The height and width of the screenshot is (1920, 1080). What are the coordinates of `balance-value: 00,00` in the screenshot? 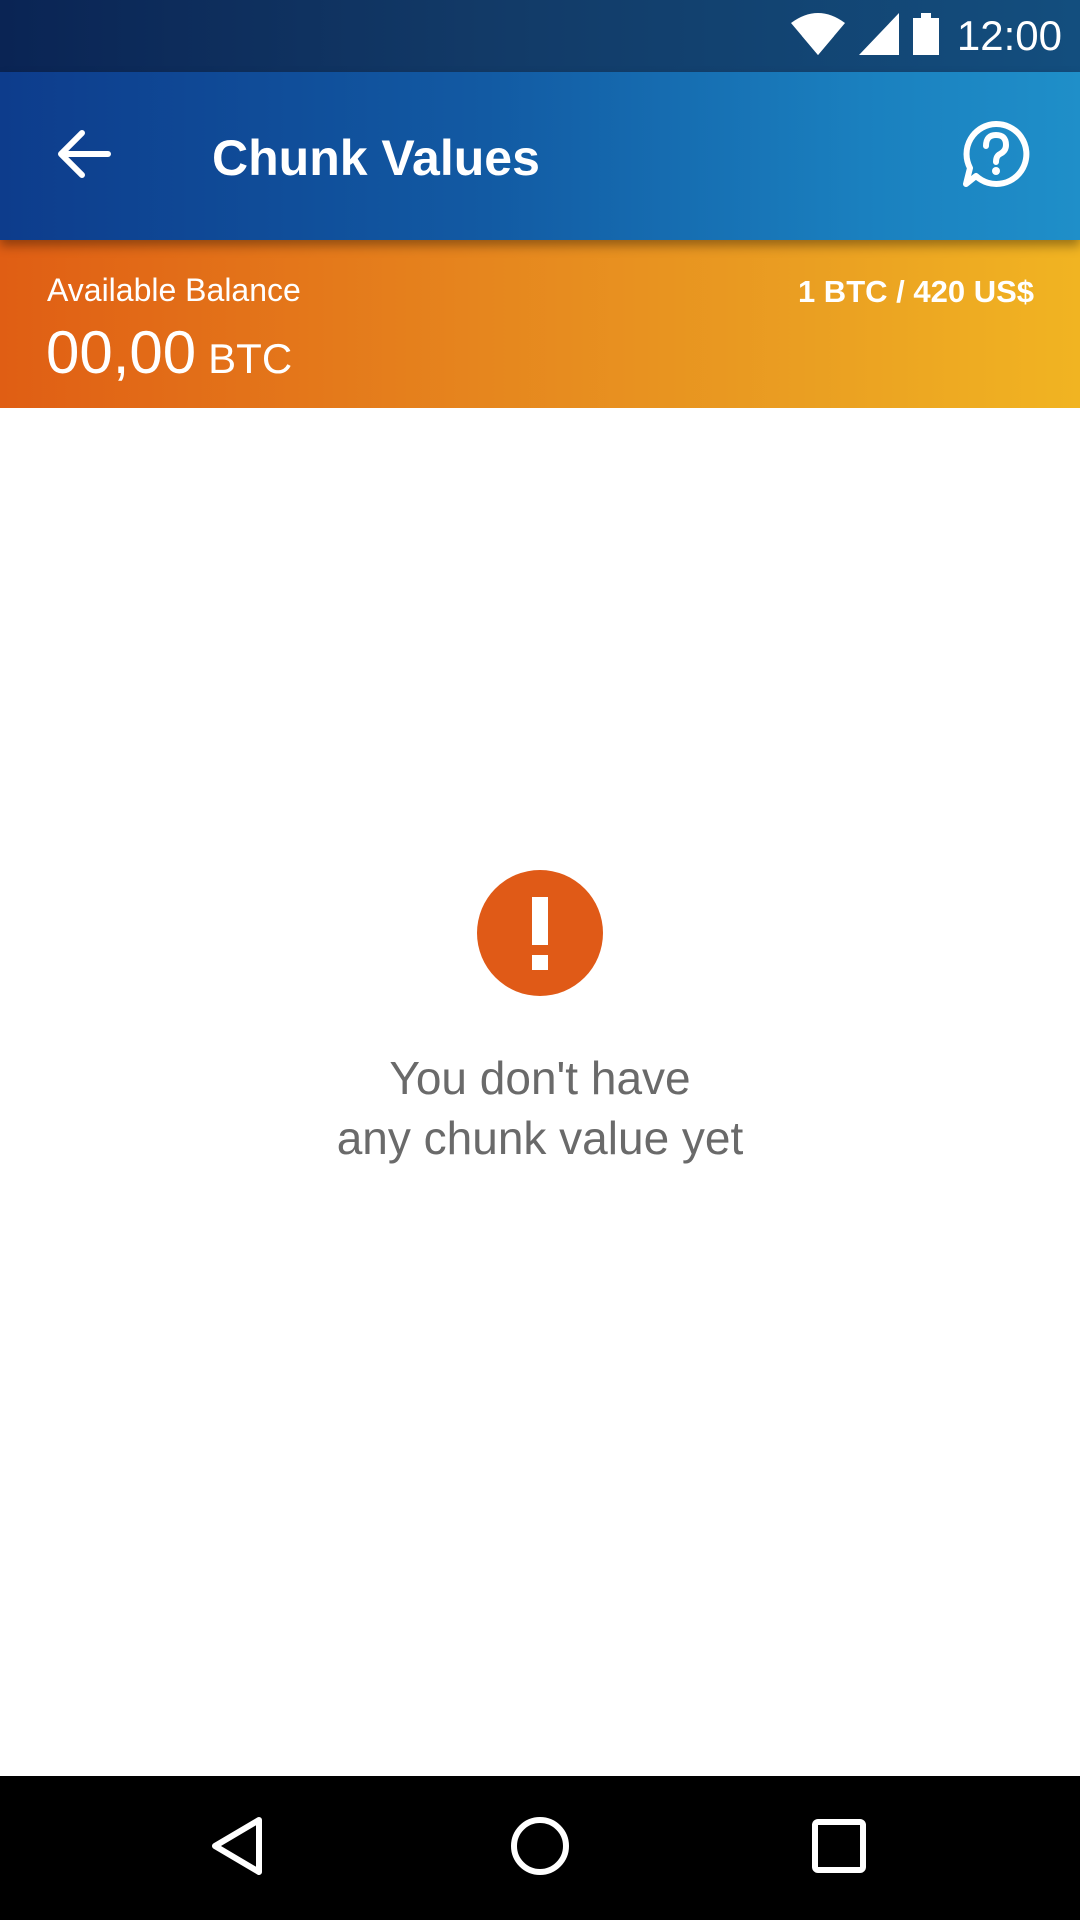 It's located at (121, 352).